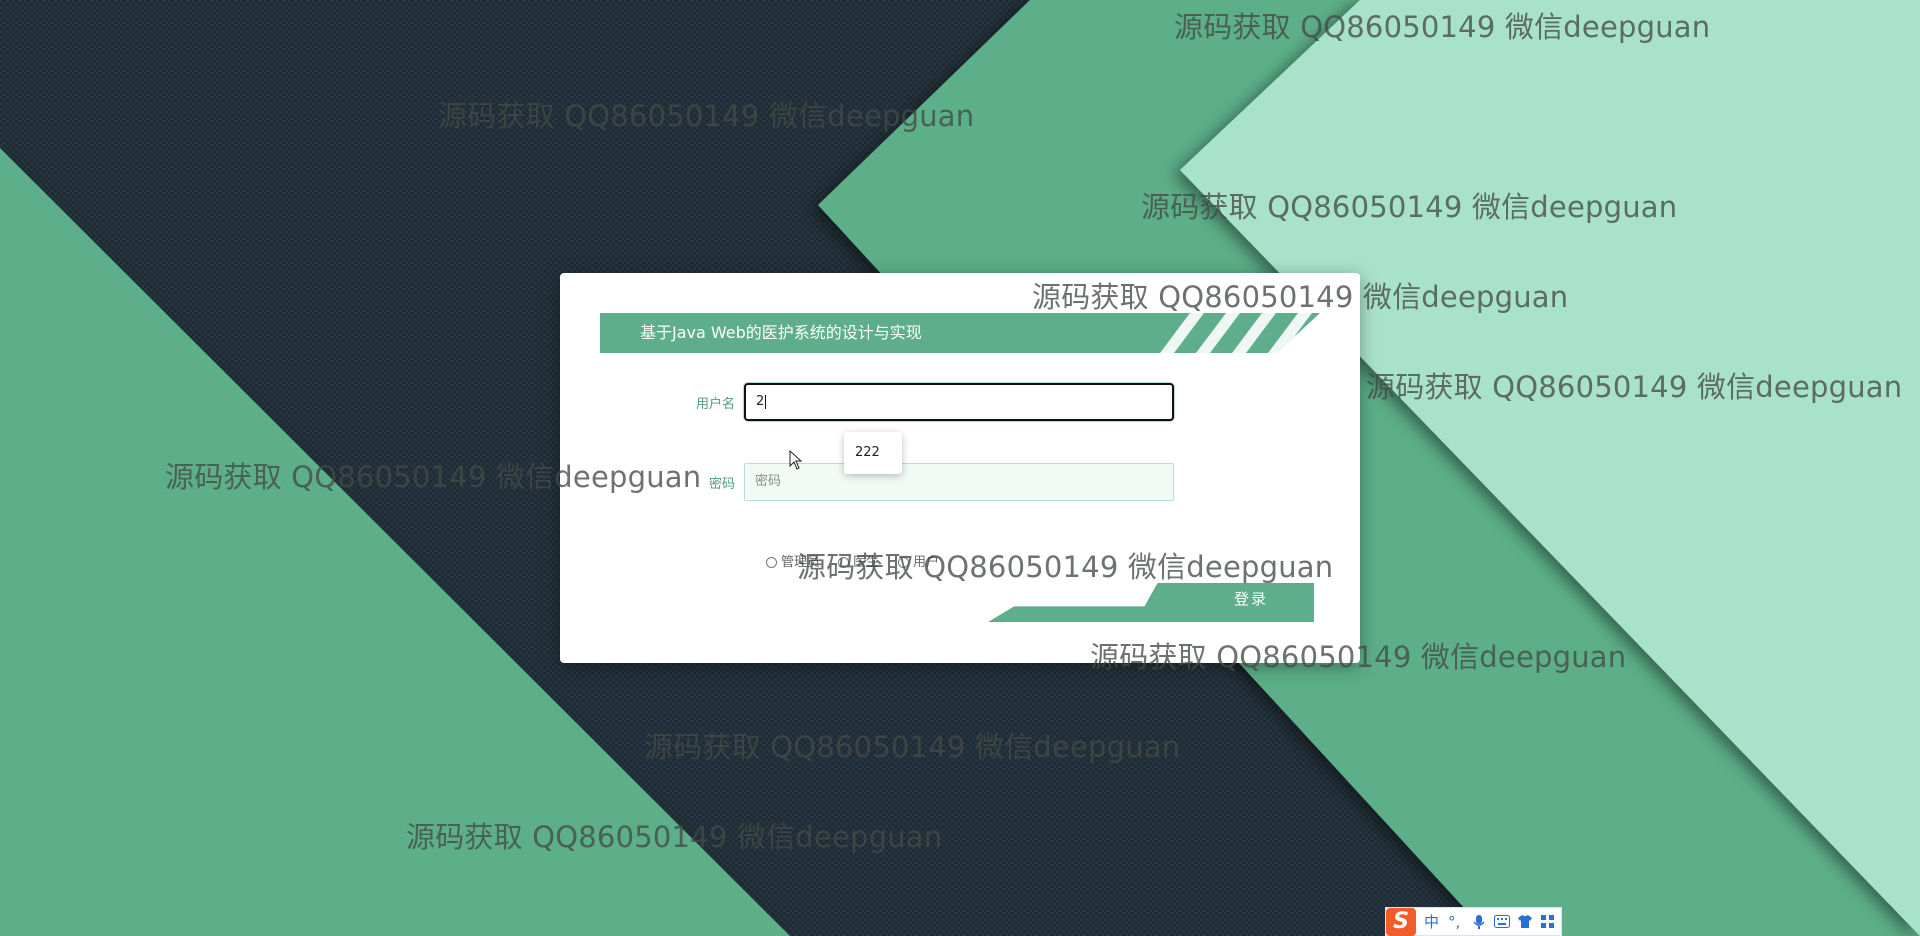 This screenshot has width=1920, height=936. I want to click on role-doctor-option: 医生, so click(858, 560).